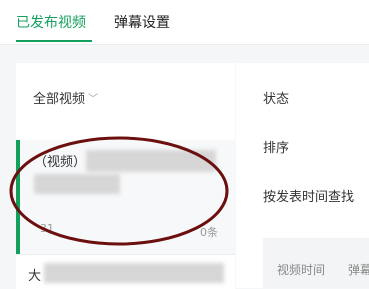  I want to click on video-filter-dropdown: 全部视频 ﹀, so click(65, 100).